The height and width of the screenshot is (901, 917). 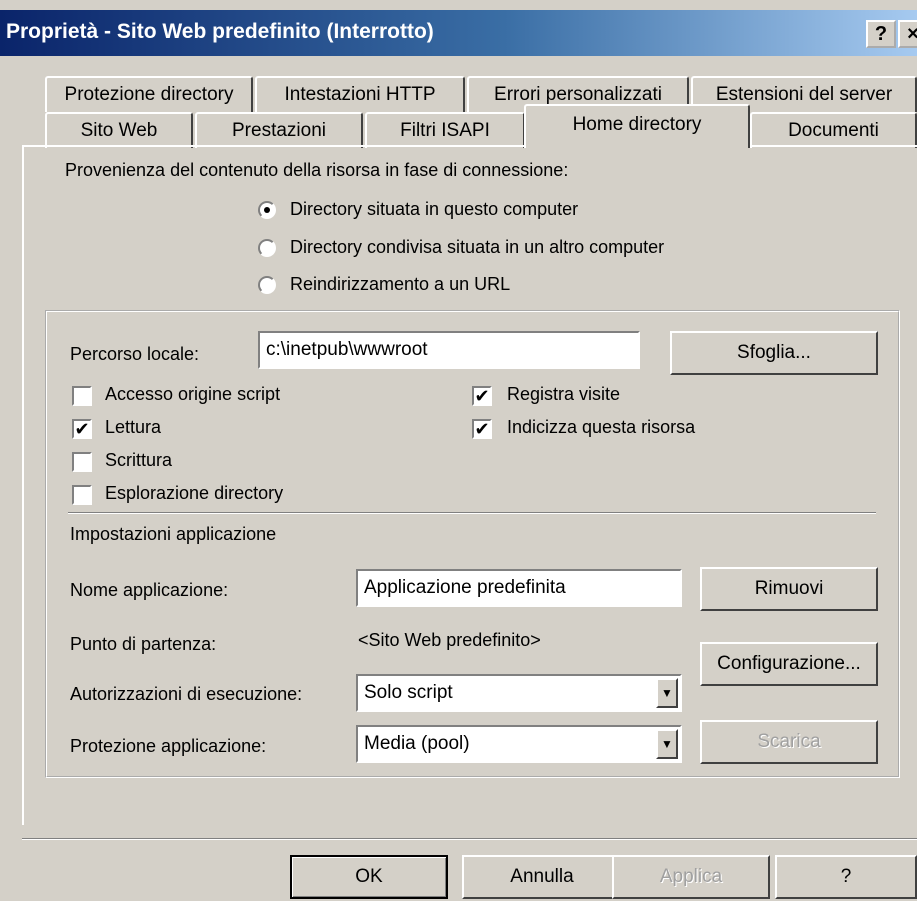 I want to click on tab-documenti: Documenti, so click(x=833, y=130).